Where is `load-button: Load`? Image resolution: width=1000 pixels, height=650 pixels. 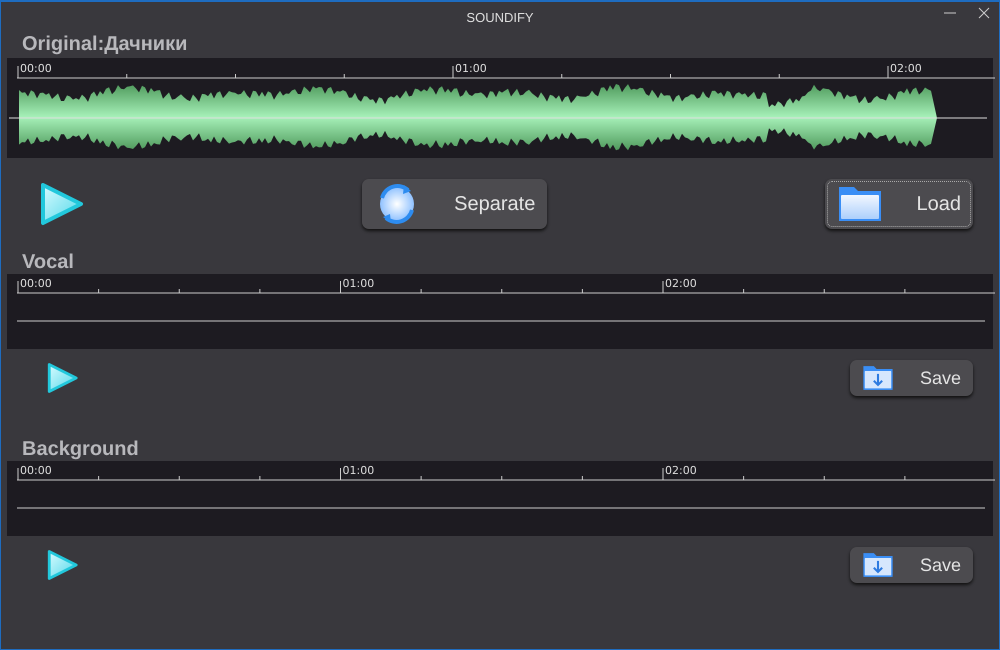 load-button: Load is located at coordinates (898, 204).